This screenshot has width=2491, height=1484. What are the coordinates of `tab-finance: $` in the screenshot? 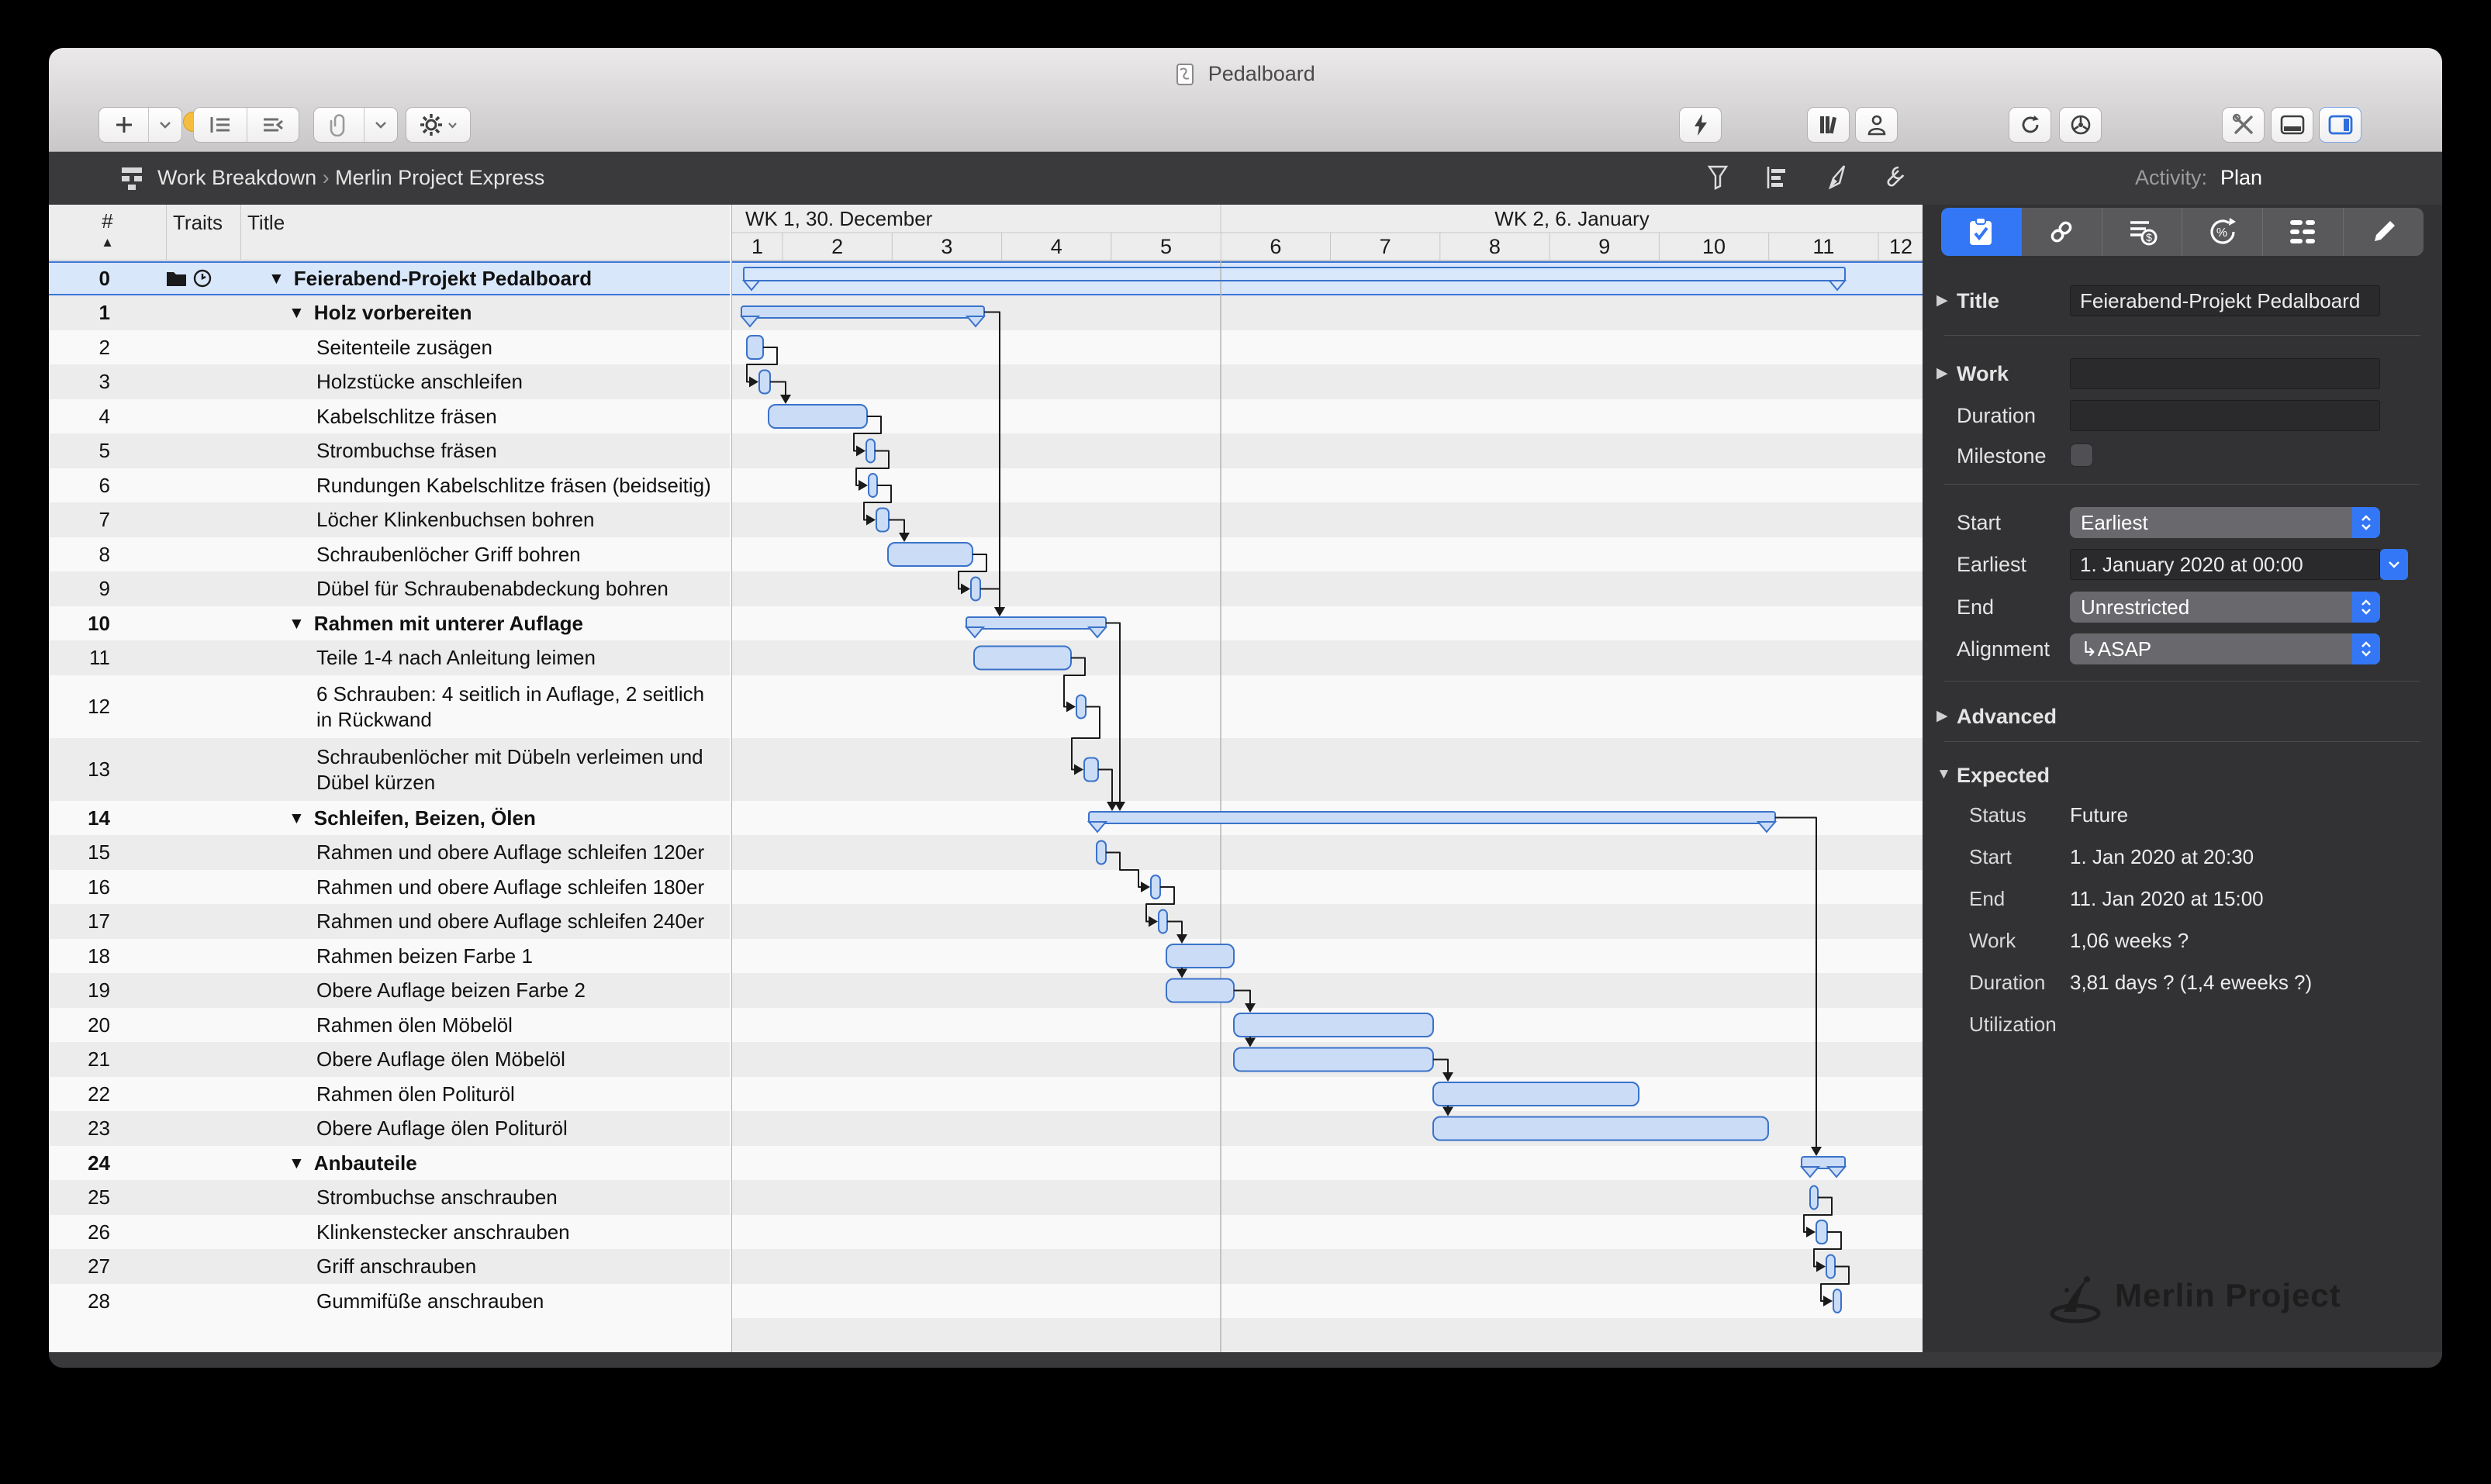 It's located at (2141, 232).